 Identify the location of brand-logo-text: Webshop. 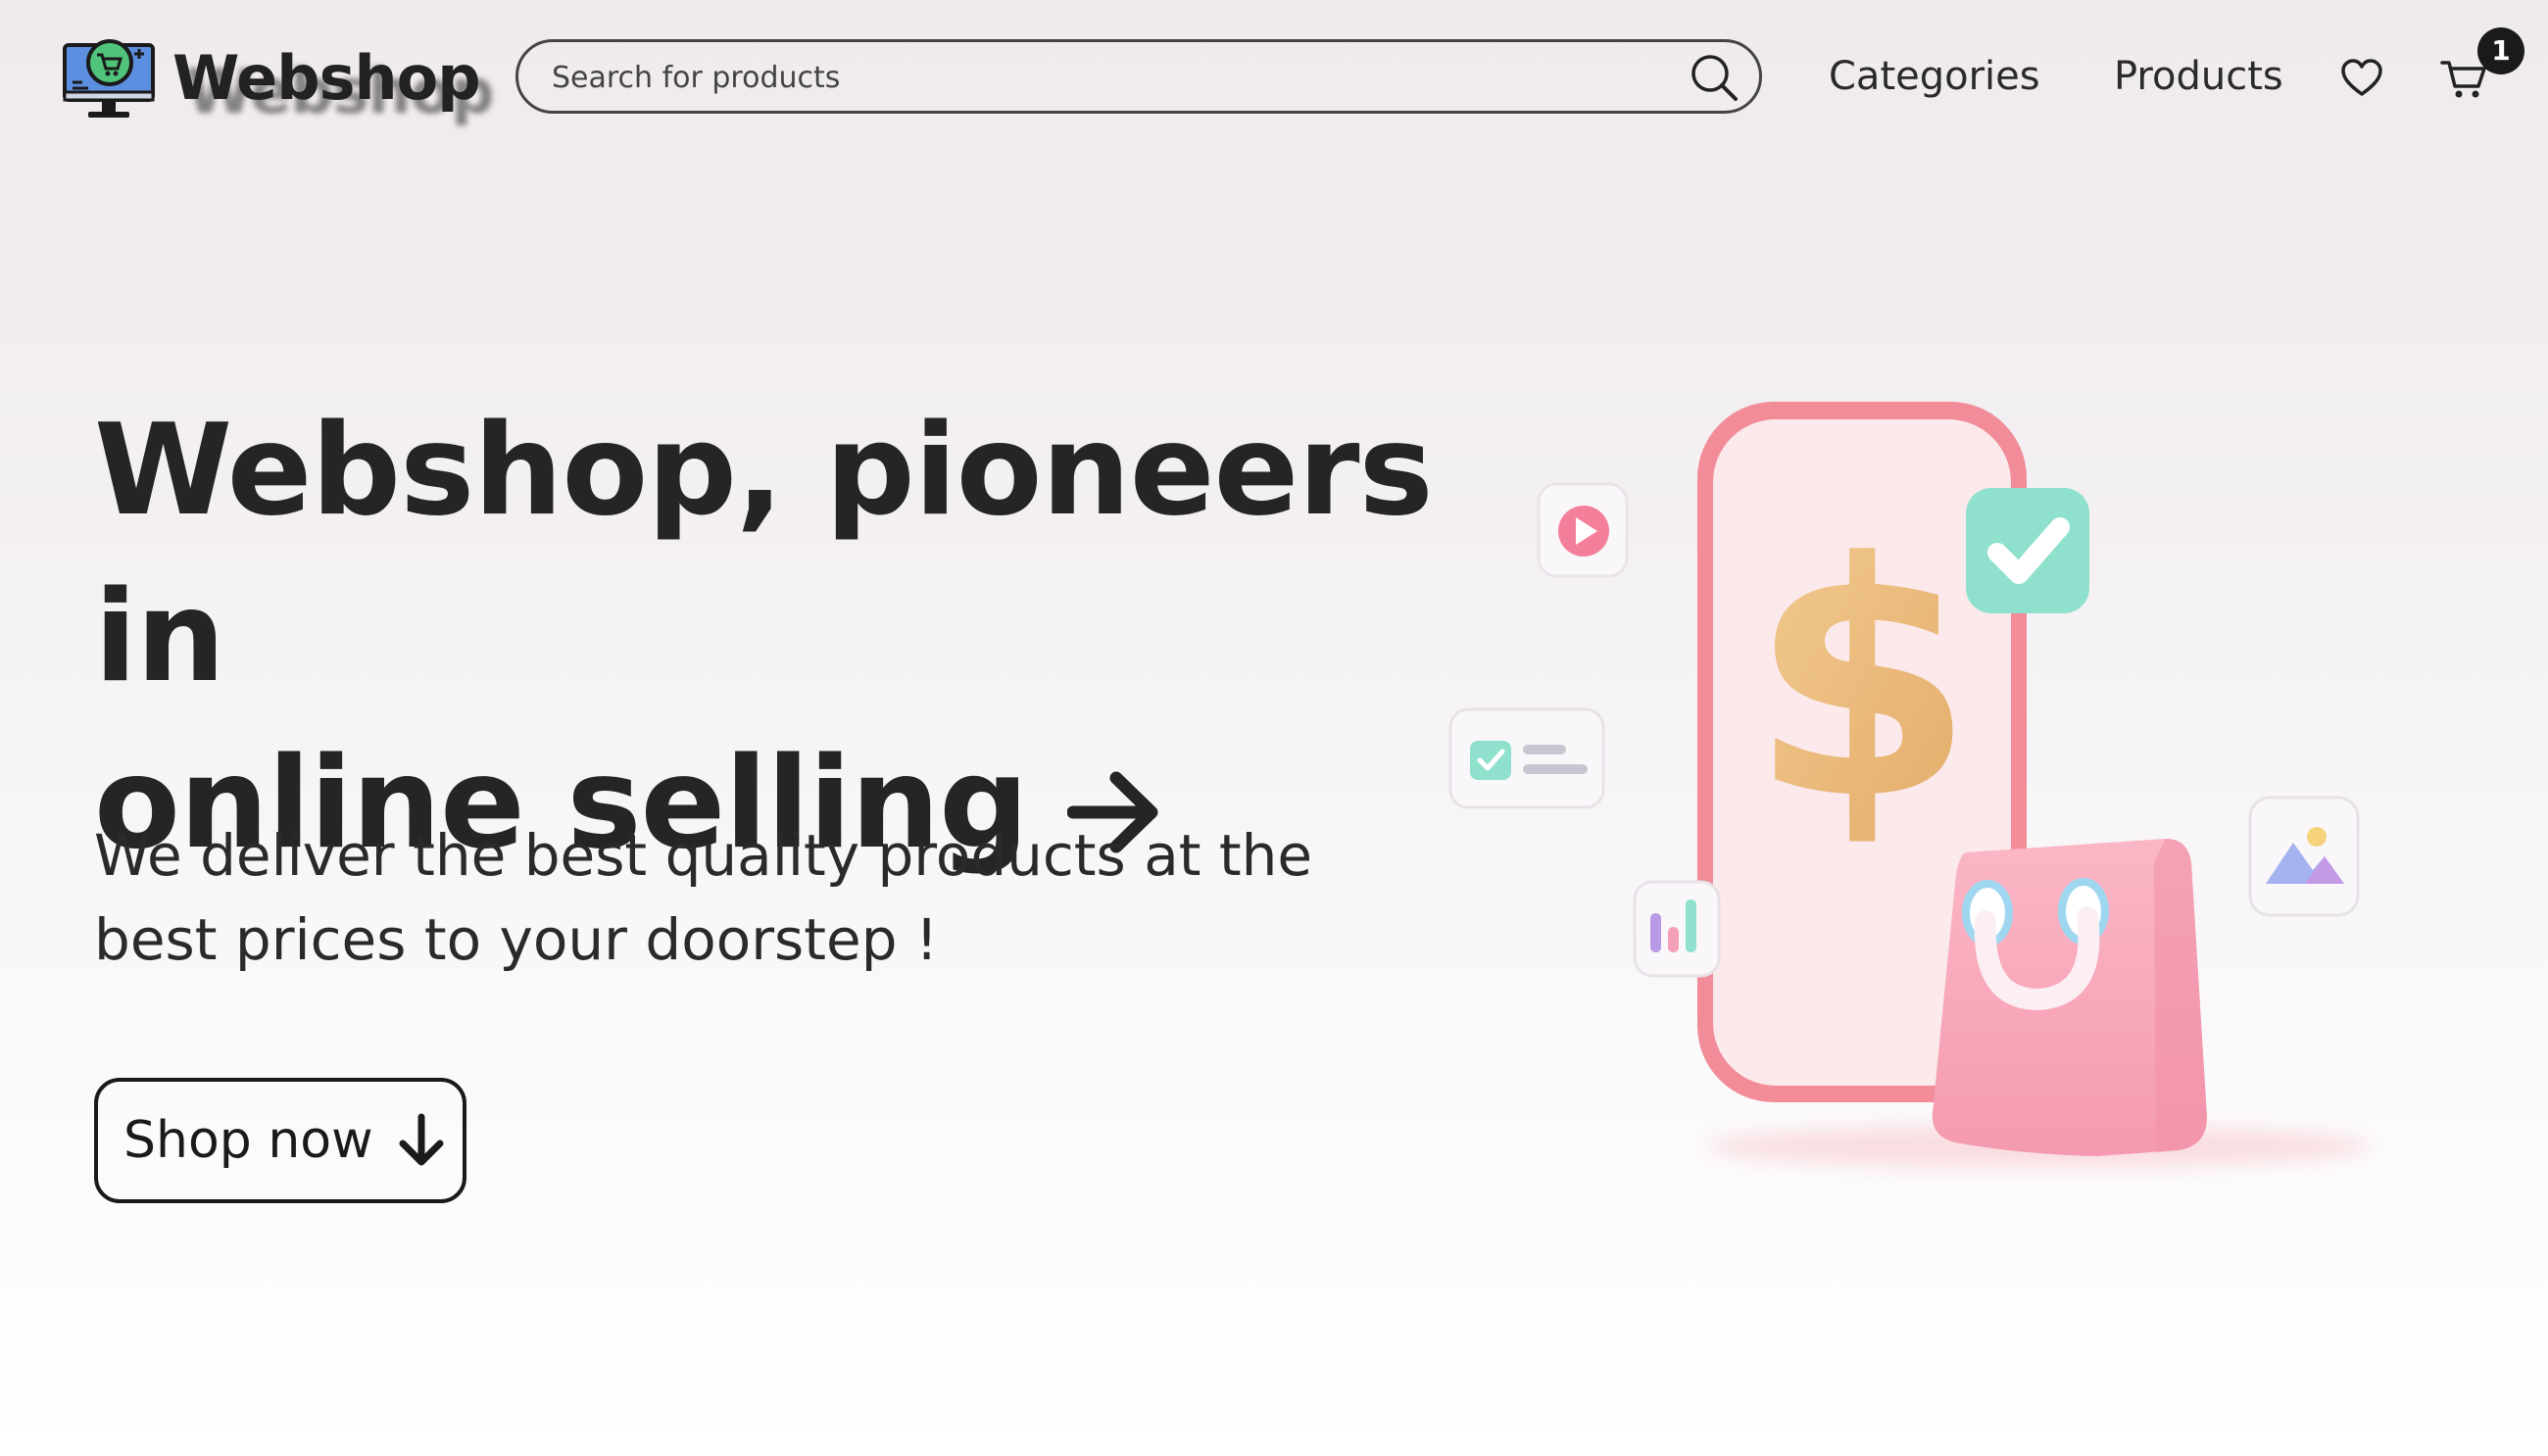
(326, 78).